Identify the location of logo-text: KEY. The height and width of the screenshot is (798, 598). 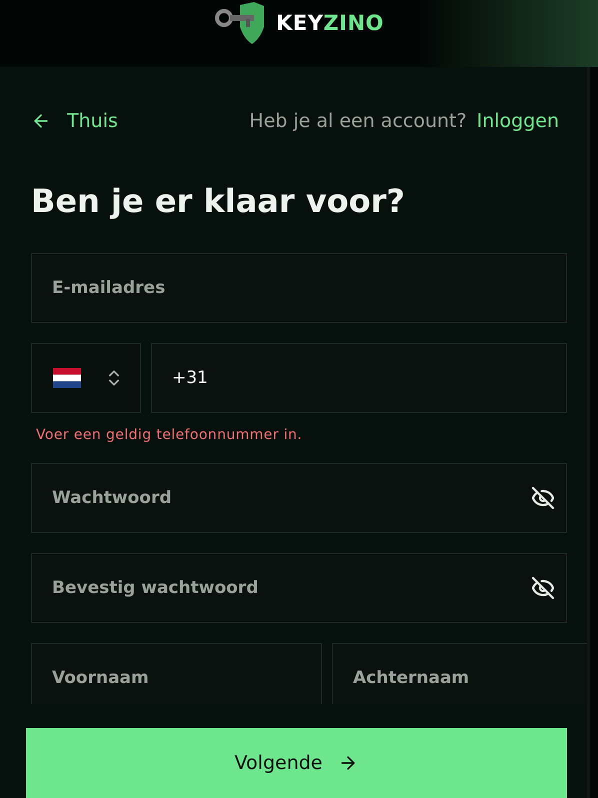
(300, 22).